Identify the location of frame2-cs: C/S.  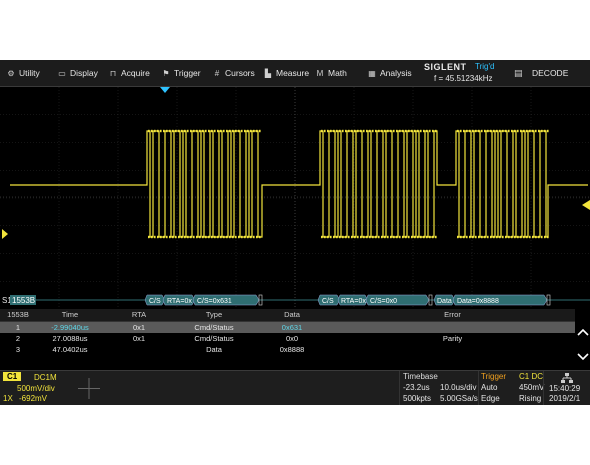
(328, 301).